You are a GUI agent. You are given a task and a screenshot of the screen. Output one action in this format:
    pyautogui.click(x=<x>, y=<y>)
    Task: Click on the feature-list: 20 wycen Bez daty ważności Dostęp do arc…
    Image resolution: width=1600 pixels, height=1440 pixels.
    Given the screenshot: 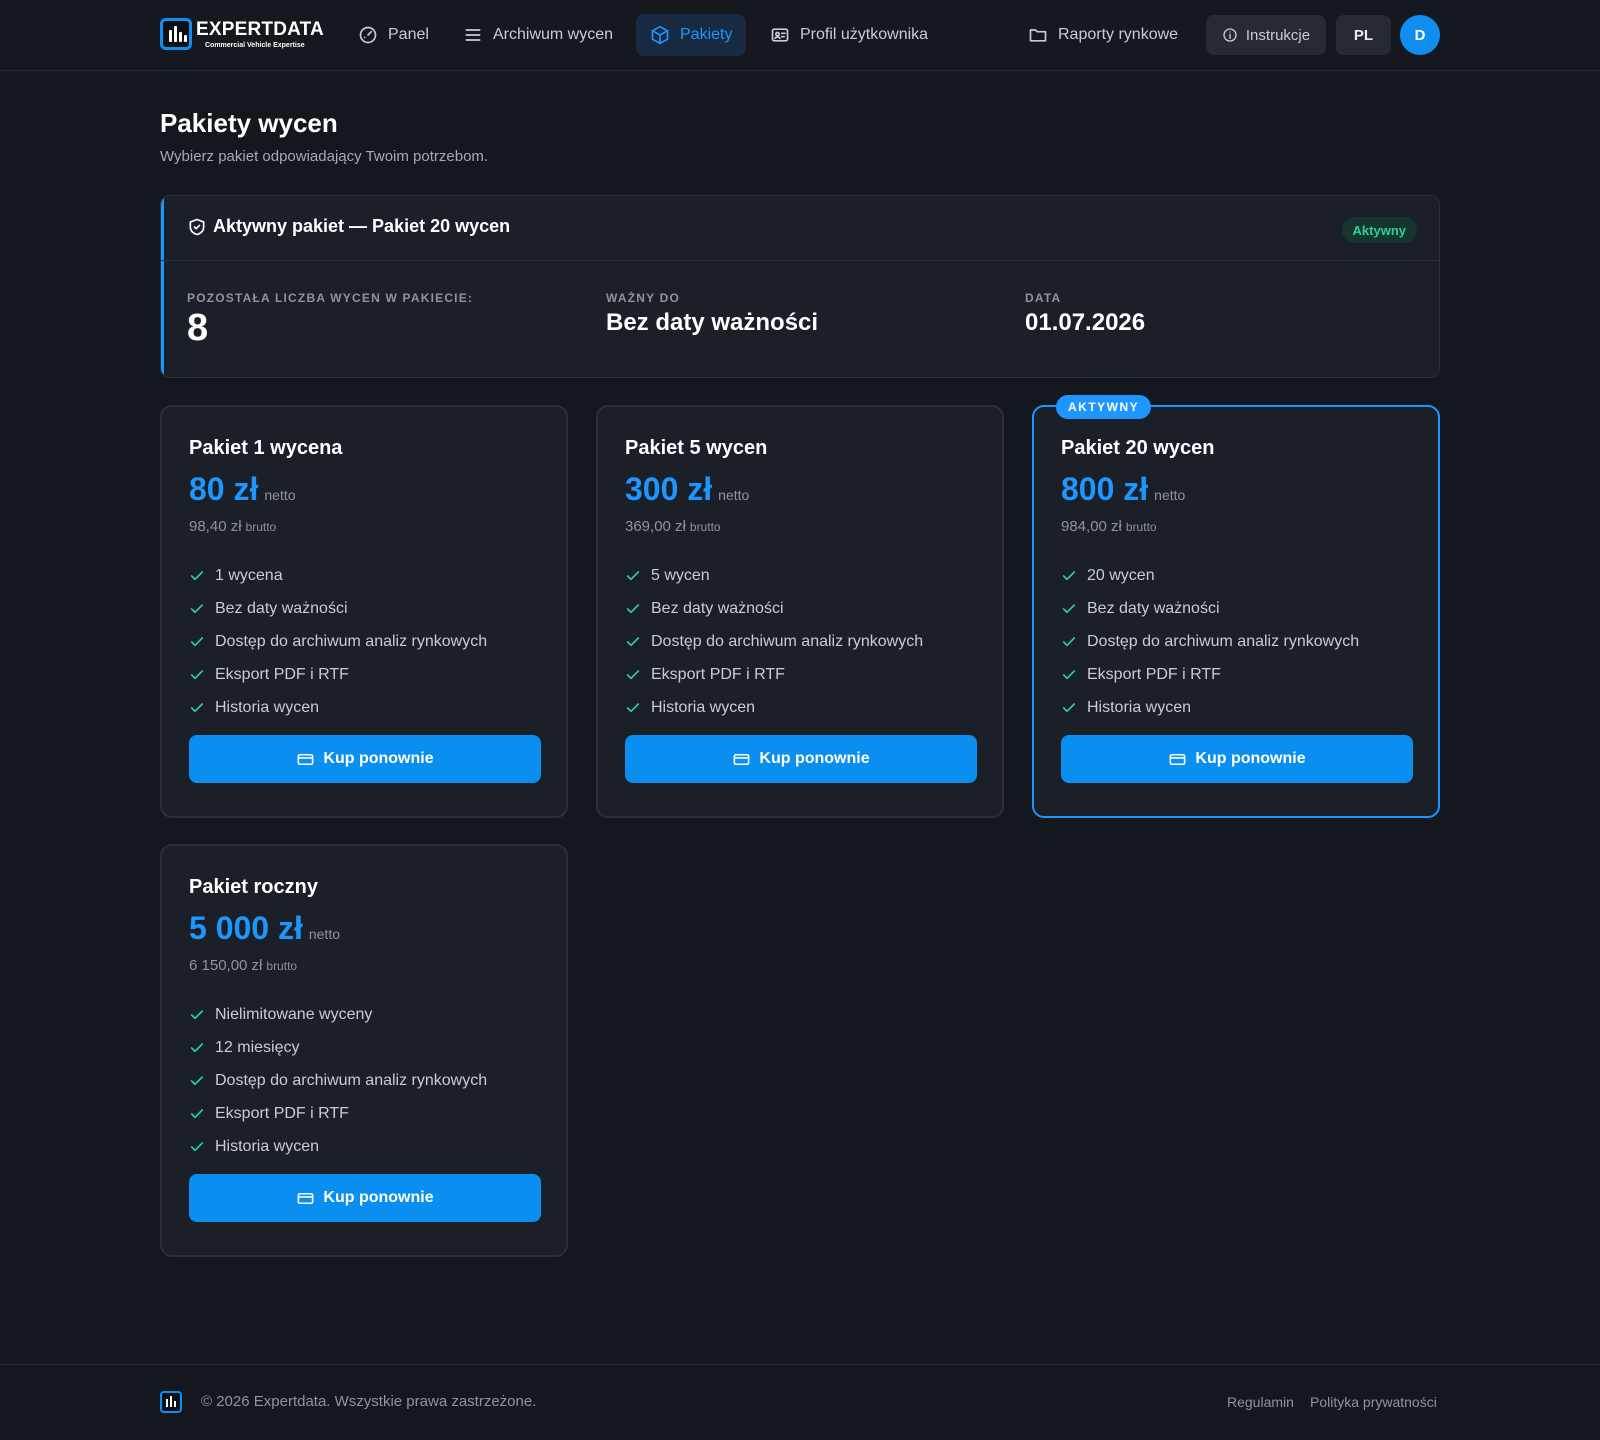 What is the action you would take?
    pyautogui.click(x=1210, y=641)
    